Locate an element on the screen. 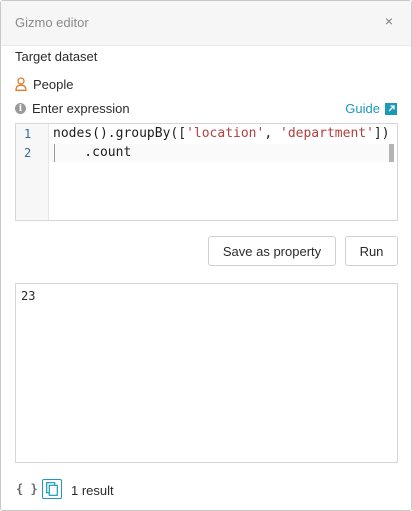  target-dataset-label: Target dataset is located at coordinates (56, 56).